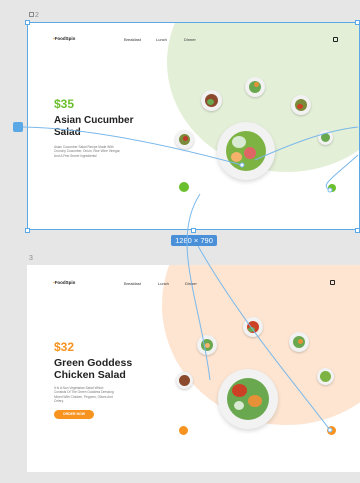  Describe the element at coordinates (132, 146) in the screenshot. I see `connection-wire-left` at that location.